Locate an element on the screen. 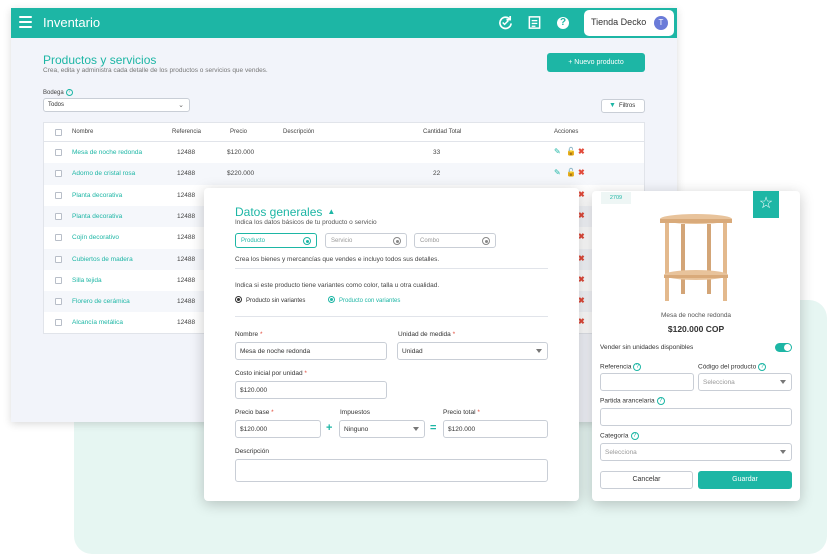 The image size is (827, 554). page-title: Productos y servicios is located at coordinates (100, 60).